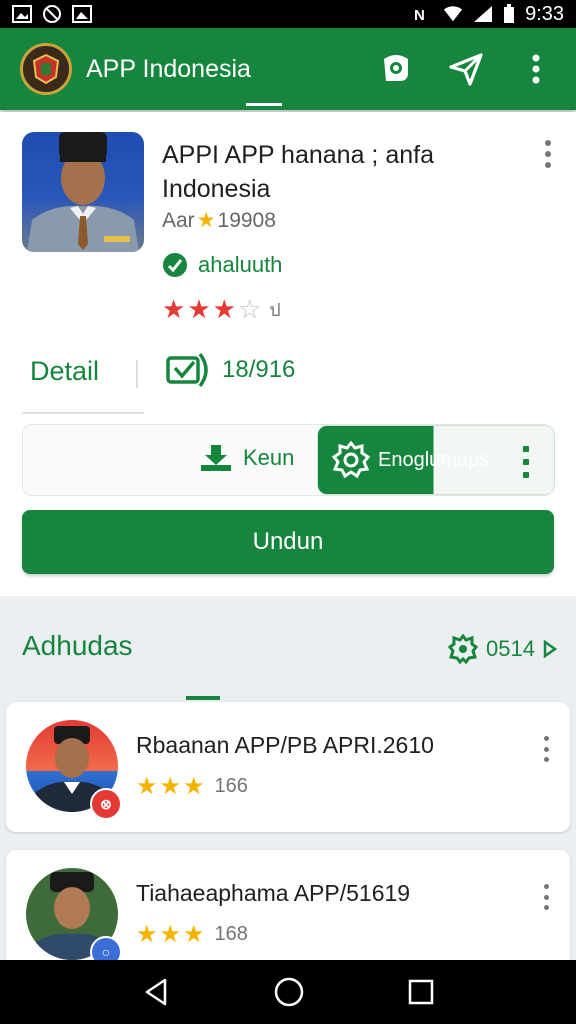  I want to click on app-rating: ★ ★ ★ ☆ ป, so click(221, 309).